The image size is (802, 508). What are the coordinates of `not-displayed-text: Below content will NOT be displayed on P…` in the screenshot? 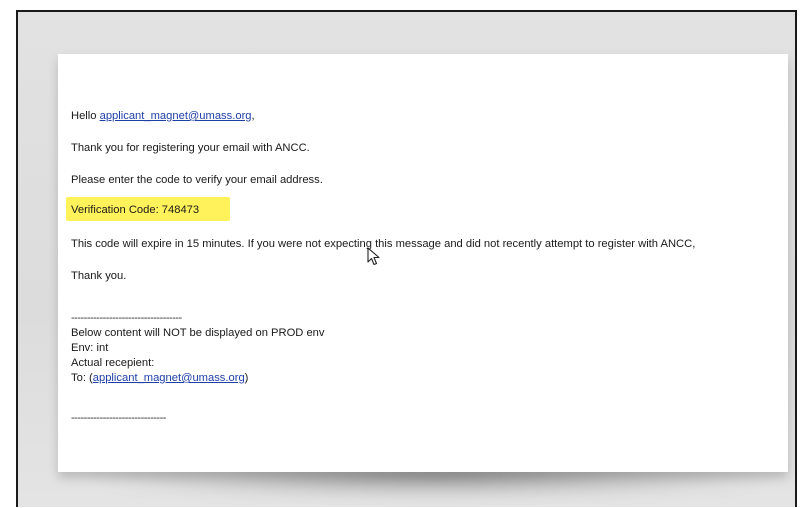 It's located at (198, 333).